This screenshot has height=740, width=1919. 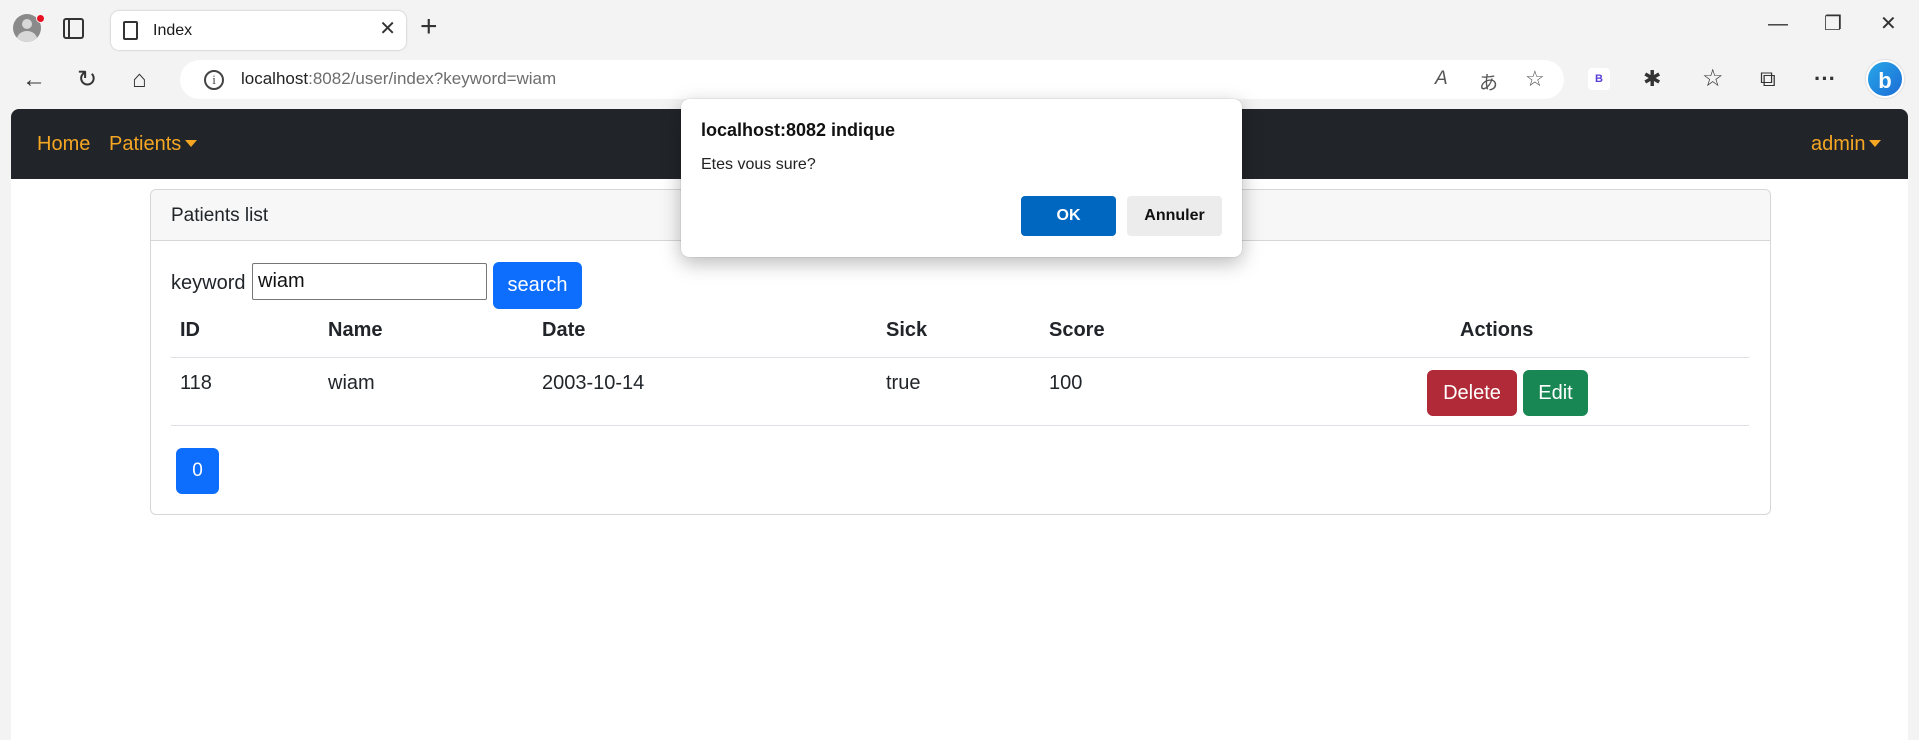 I want to click on url-text: localhost:8082/user/index?keyword=wiam, so click(x=398, y=79).